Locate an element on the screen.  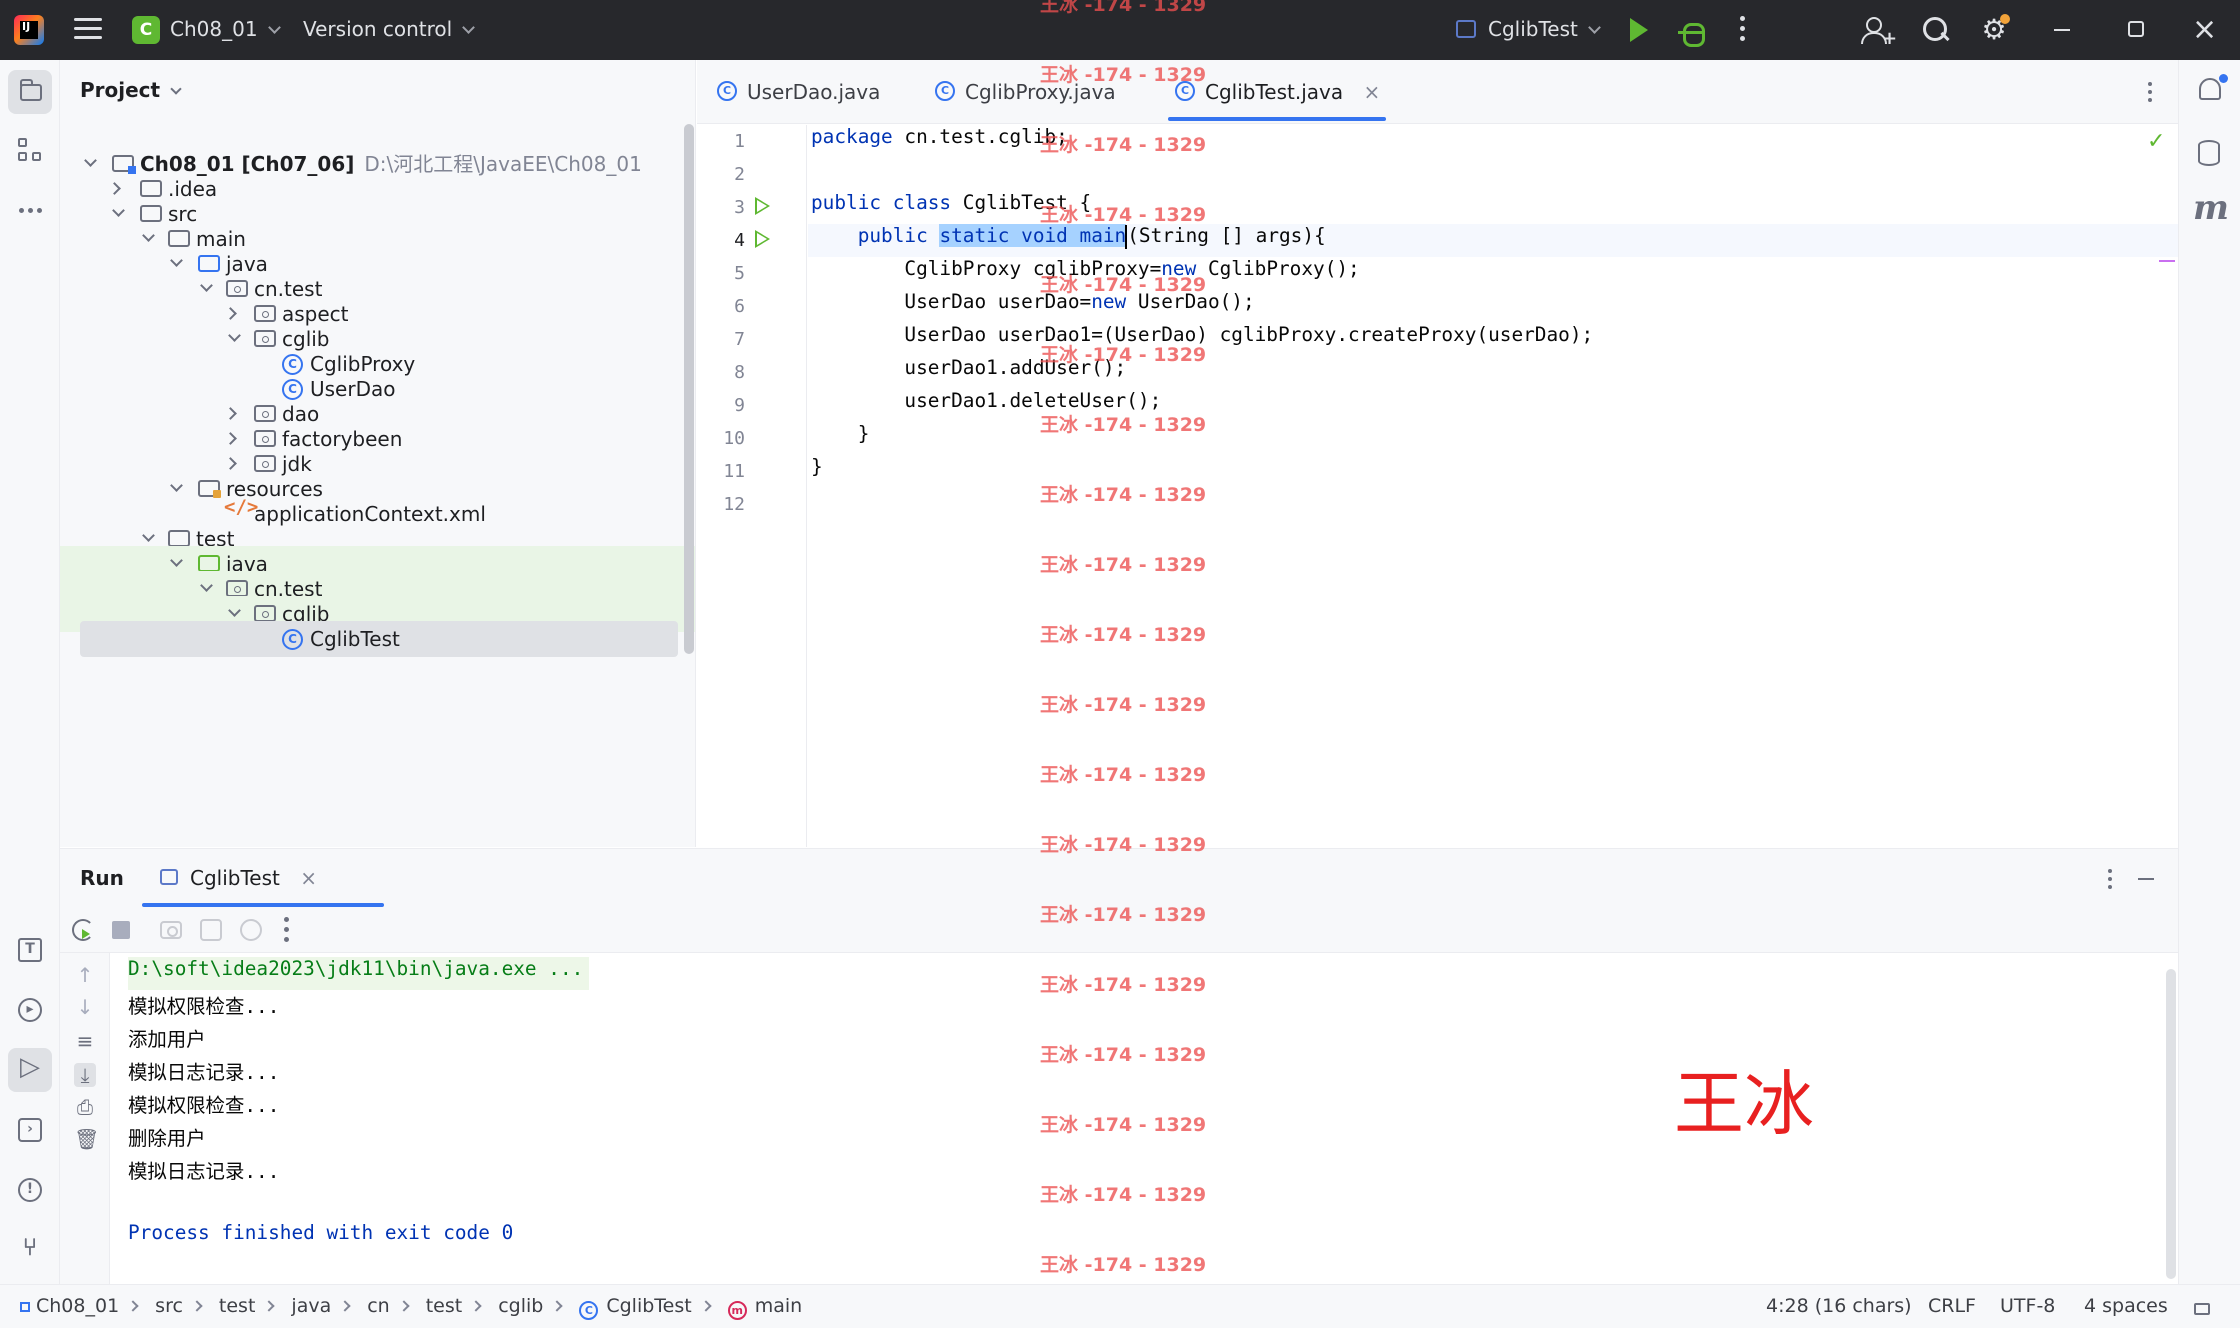
git-tool-button: ⑂ is located at coordinates (30, 1250).